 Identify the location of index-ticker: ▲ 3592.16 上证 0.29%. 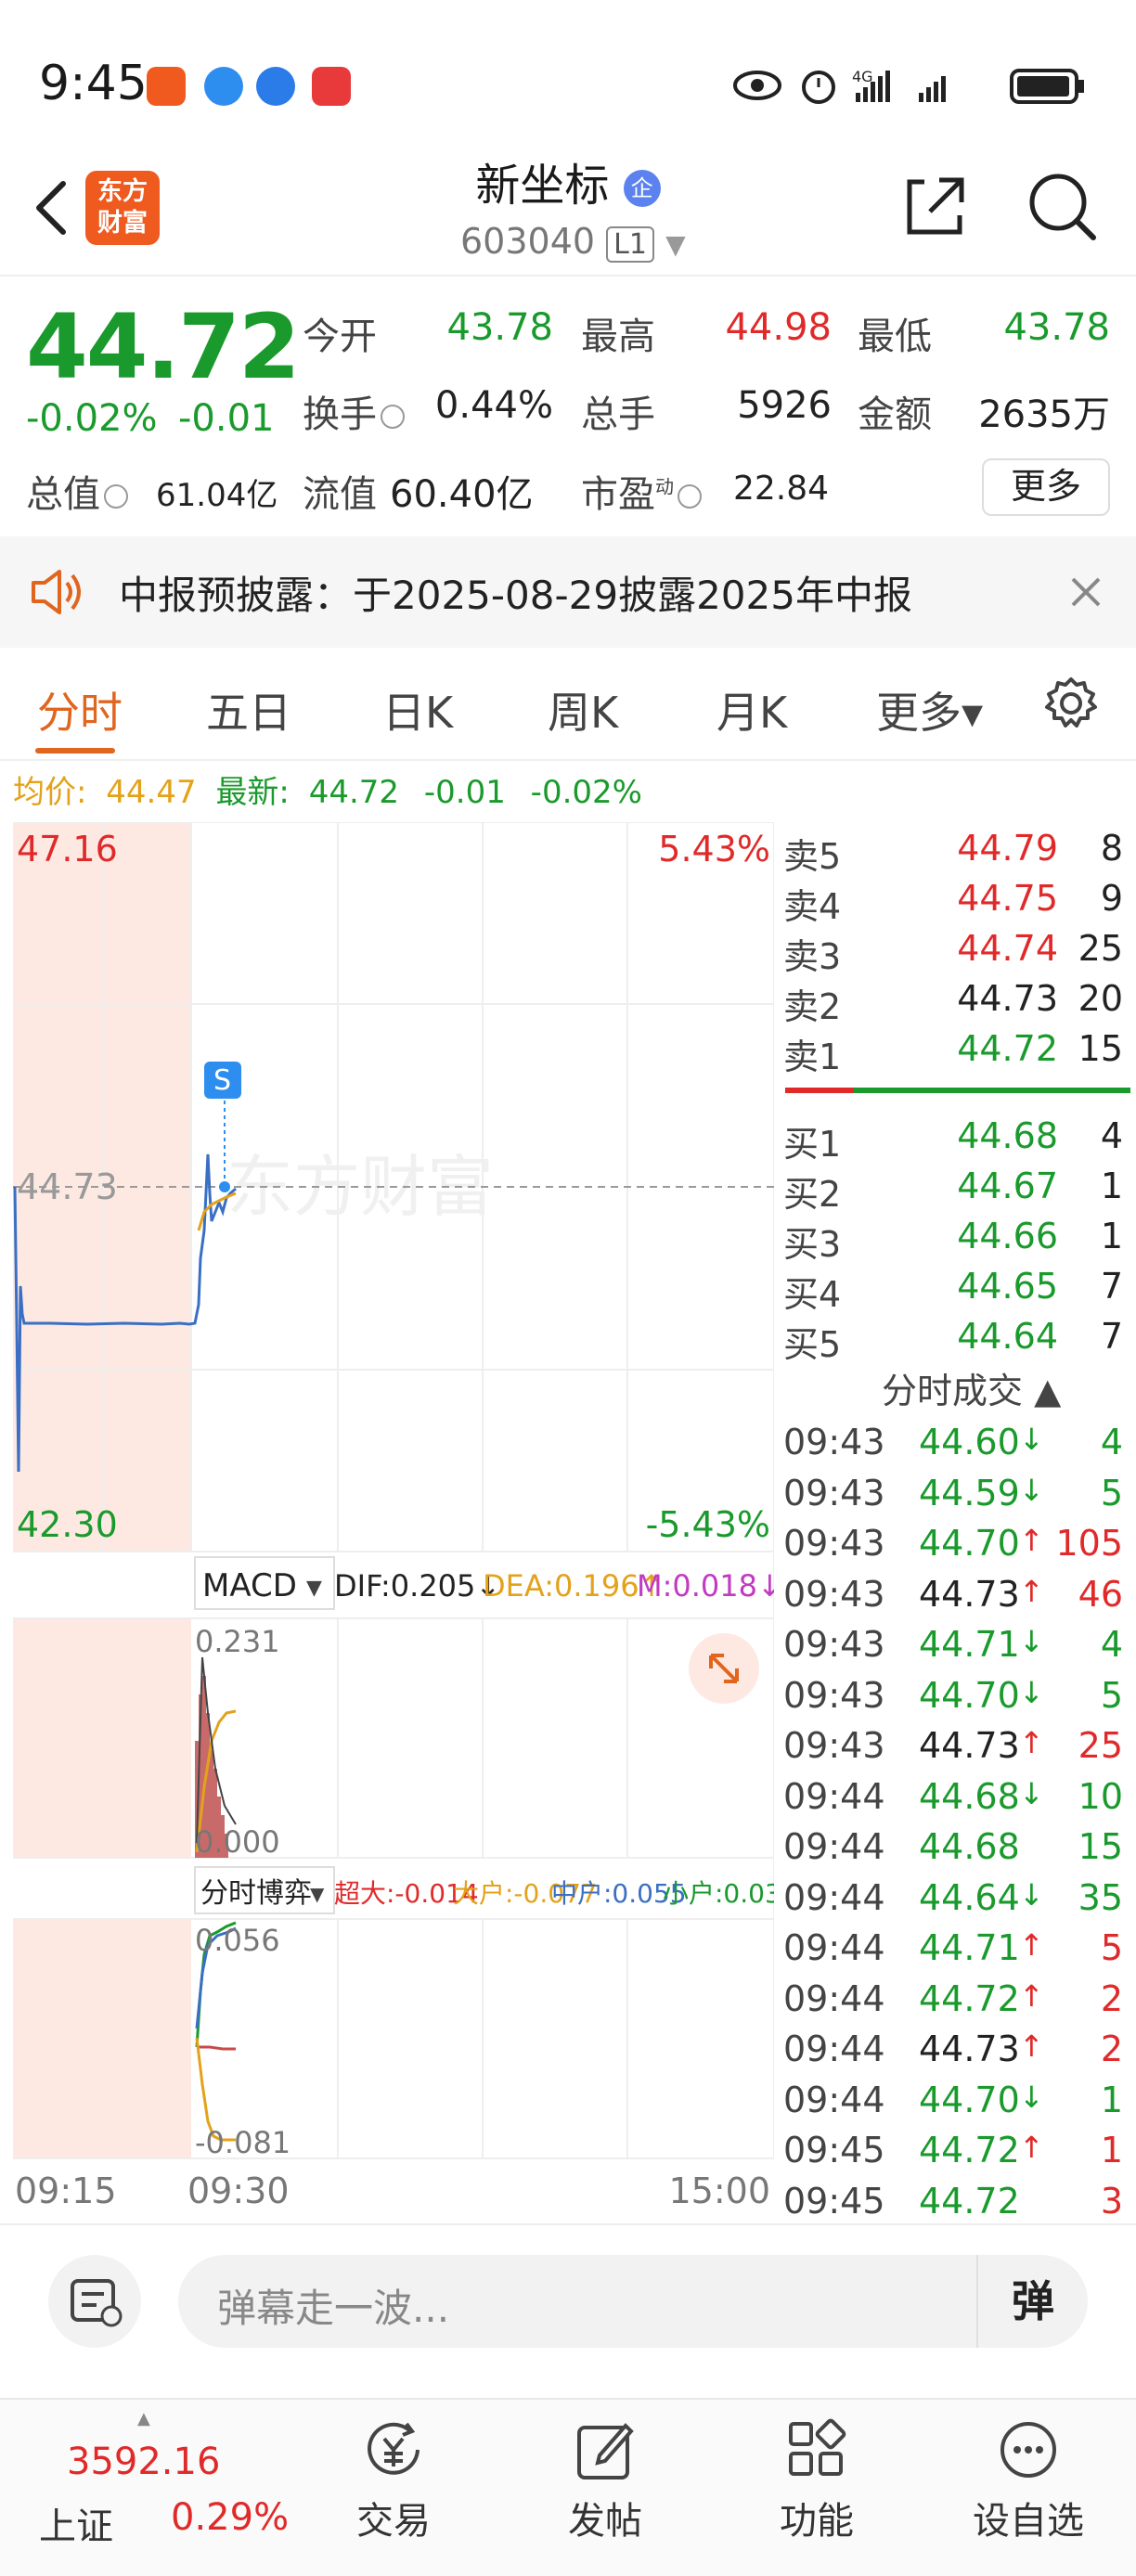
(144, 2488).